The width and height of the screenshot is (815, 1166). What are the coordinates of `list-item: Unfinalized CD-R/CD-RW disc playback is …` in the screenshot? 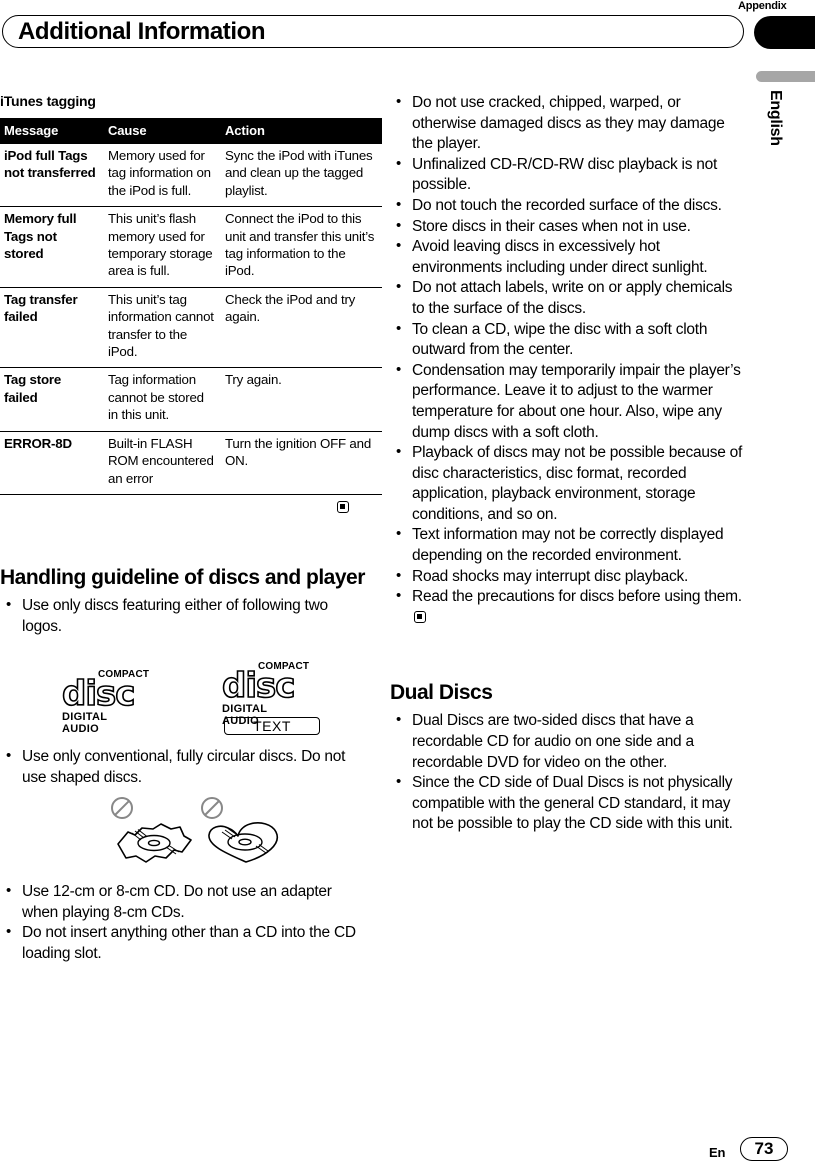 It's located at (567, 175).